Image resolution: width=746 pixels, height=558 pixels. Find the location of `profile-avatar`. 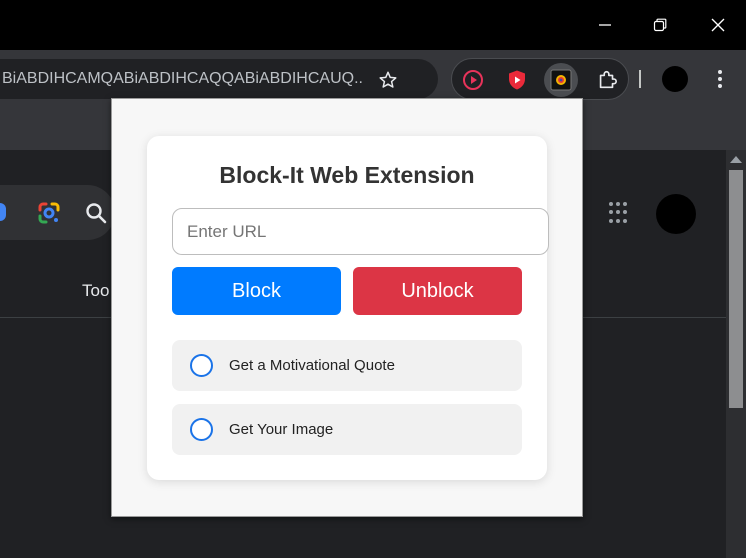

profile-avatar is located at coordinates (675, 79).